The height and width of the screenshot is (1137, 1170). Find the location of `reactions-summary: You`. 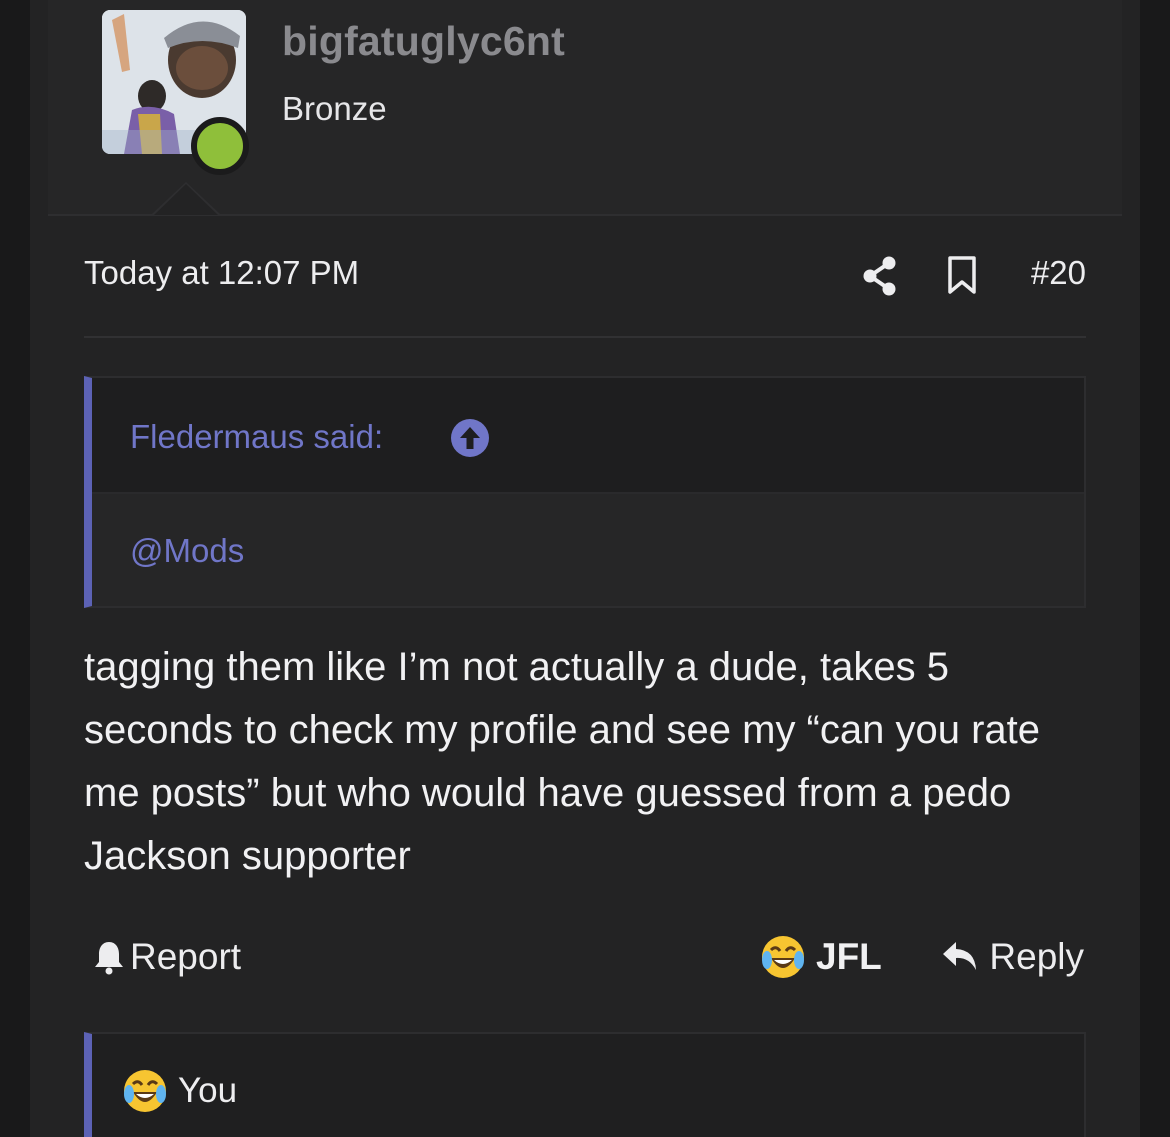

reactions-summary: You is located at coordinates (585, 1084).